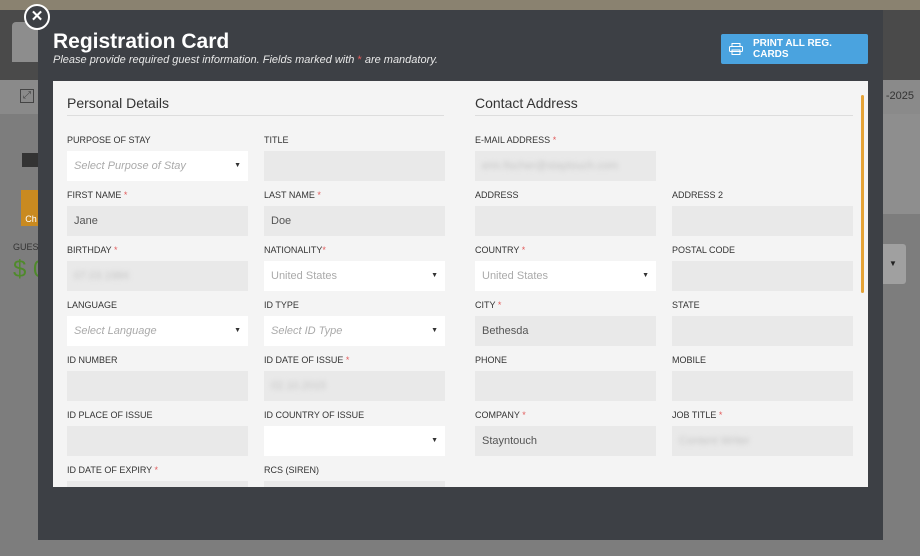 This screenshot has width=920, height=556. What do you see at coordinates (762, 221) in the screenshot?
I see `address-2-input` at bounding box center [762, 221].